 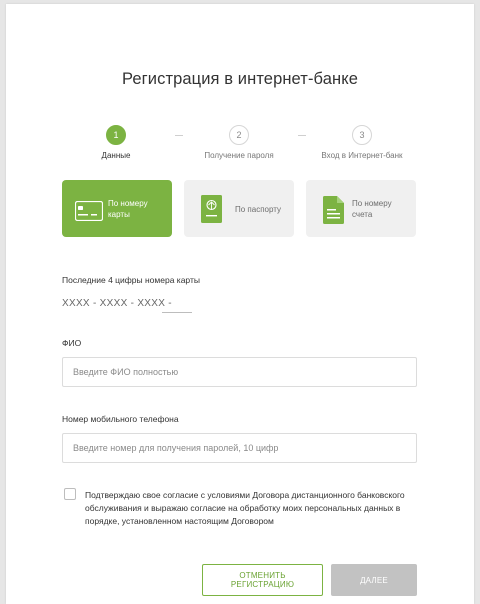 I want to click on passport-icon, so click(x=211, y=209).